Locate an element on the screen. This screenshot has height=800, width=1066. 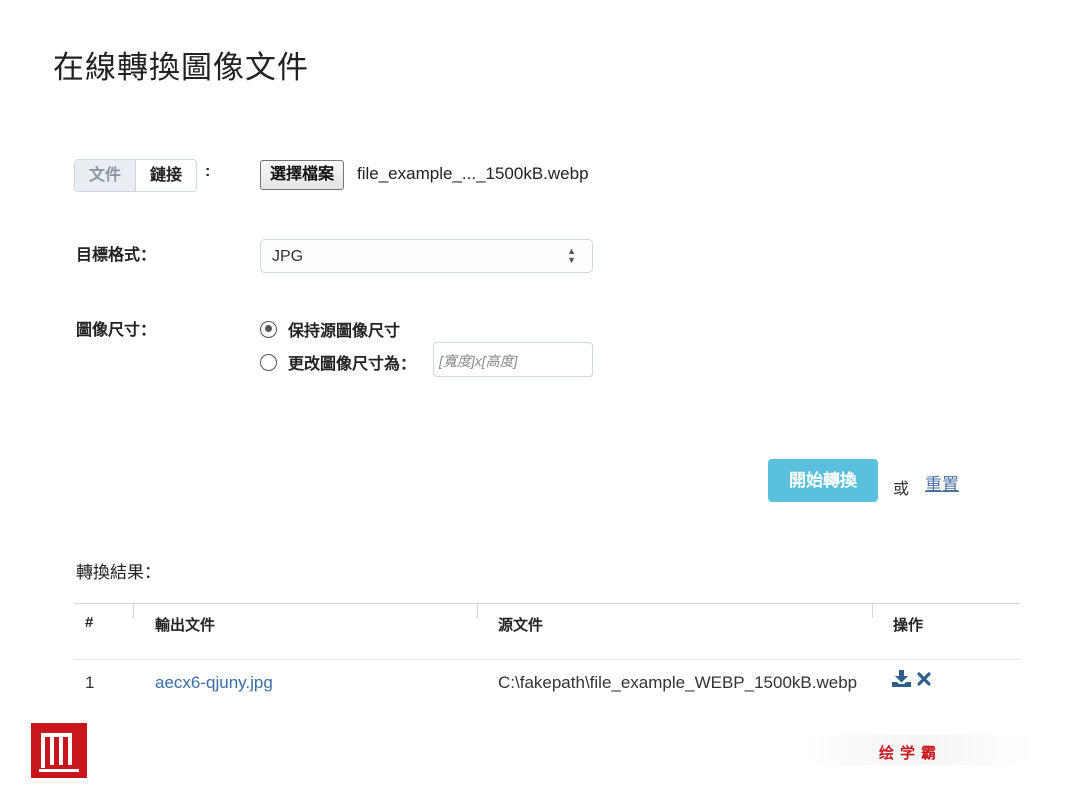
output-file-link: aecx6-qjuny.jpg is located at coordinates (214, 683).